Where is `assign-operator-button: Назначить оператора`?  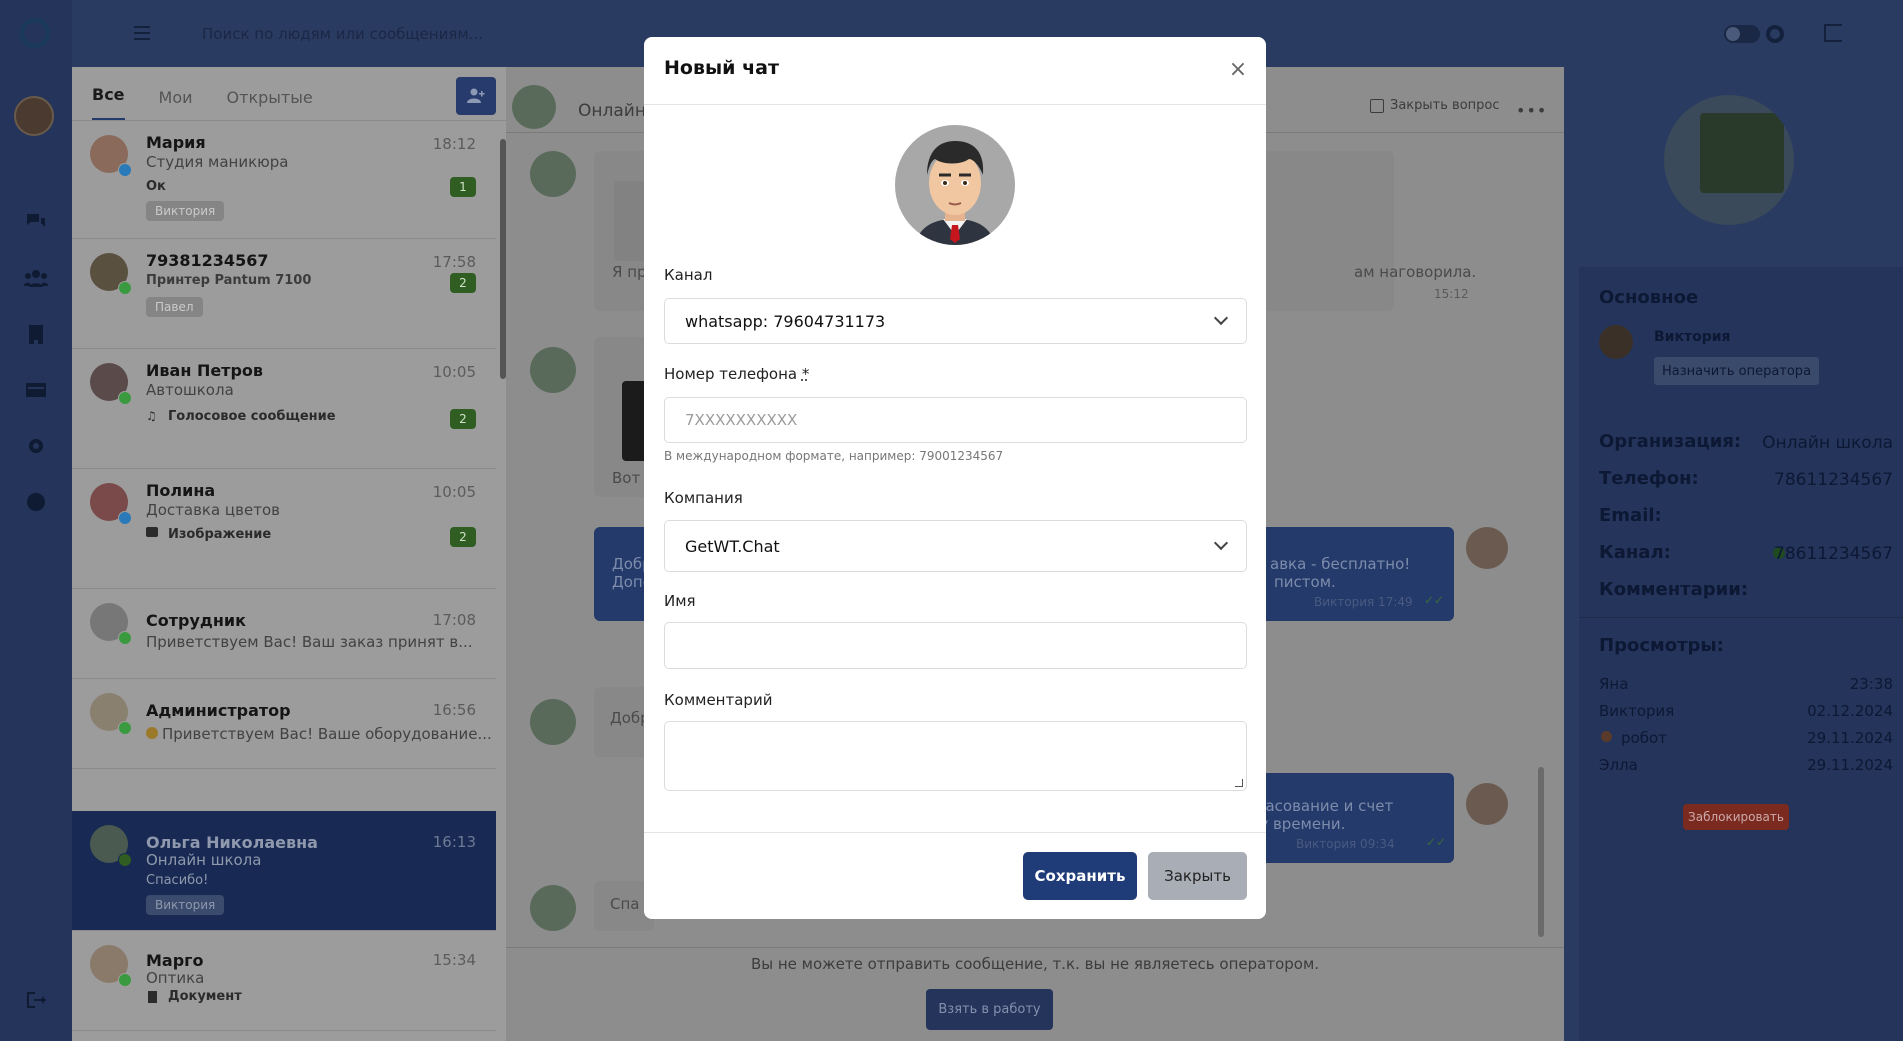 assign-operator-button: Назначить оператора is located at coordinates (1737, 371).